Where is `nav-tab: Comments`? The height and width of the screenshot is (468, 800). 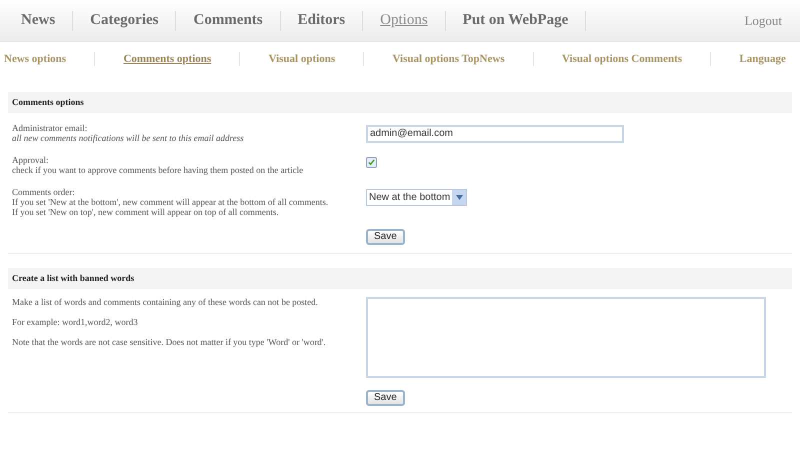 nav-tab: Comments is located at coordinates (228, 20).